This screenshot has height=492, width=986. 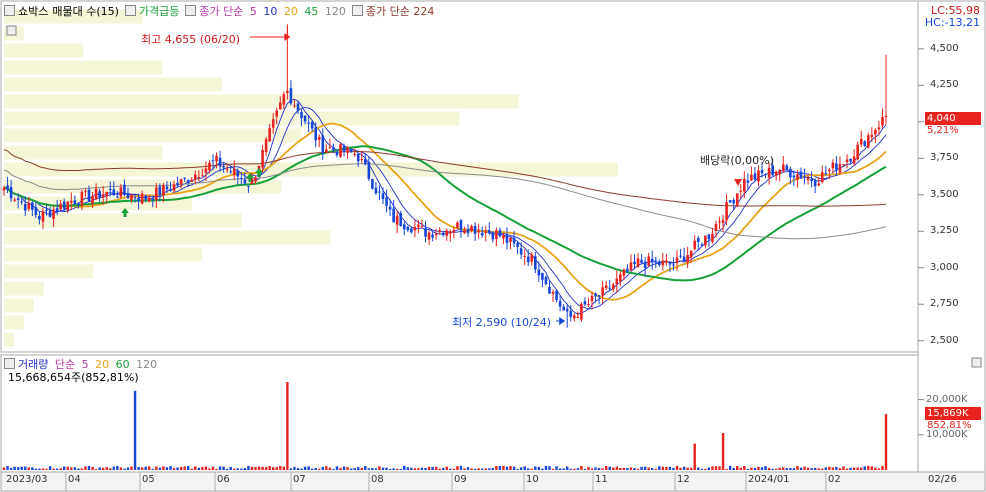 What do you see at coordinates (976, 362) in the screenshot?
I see `volume-panel-maximize-button` at bounding box center [976, 362].